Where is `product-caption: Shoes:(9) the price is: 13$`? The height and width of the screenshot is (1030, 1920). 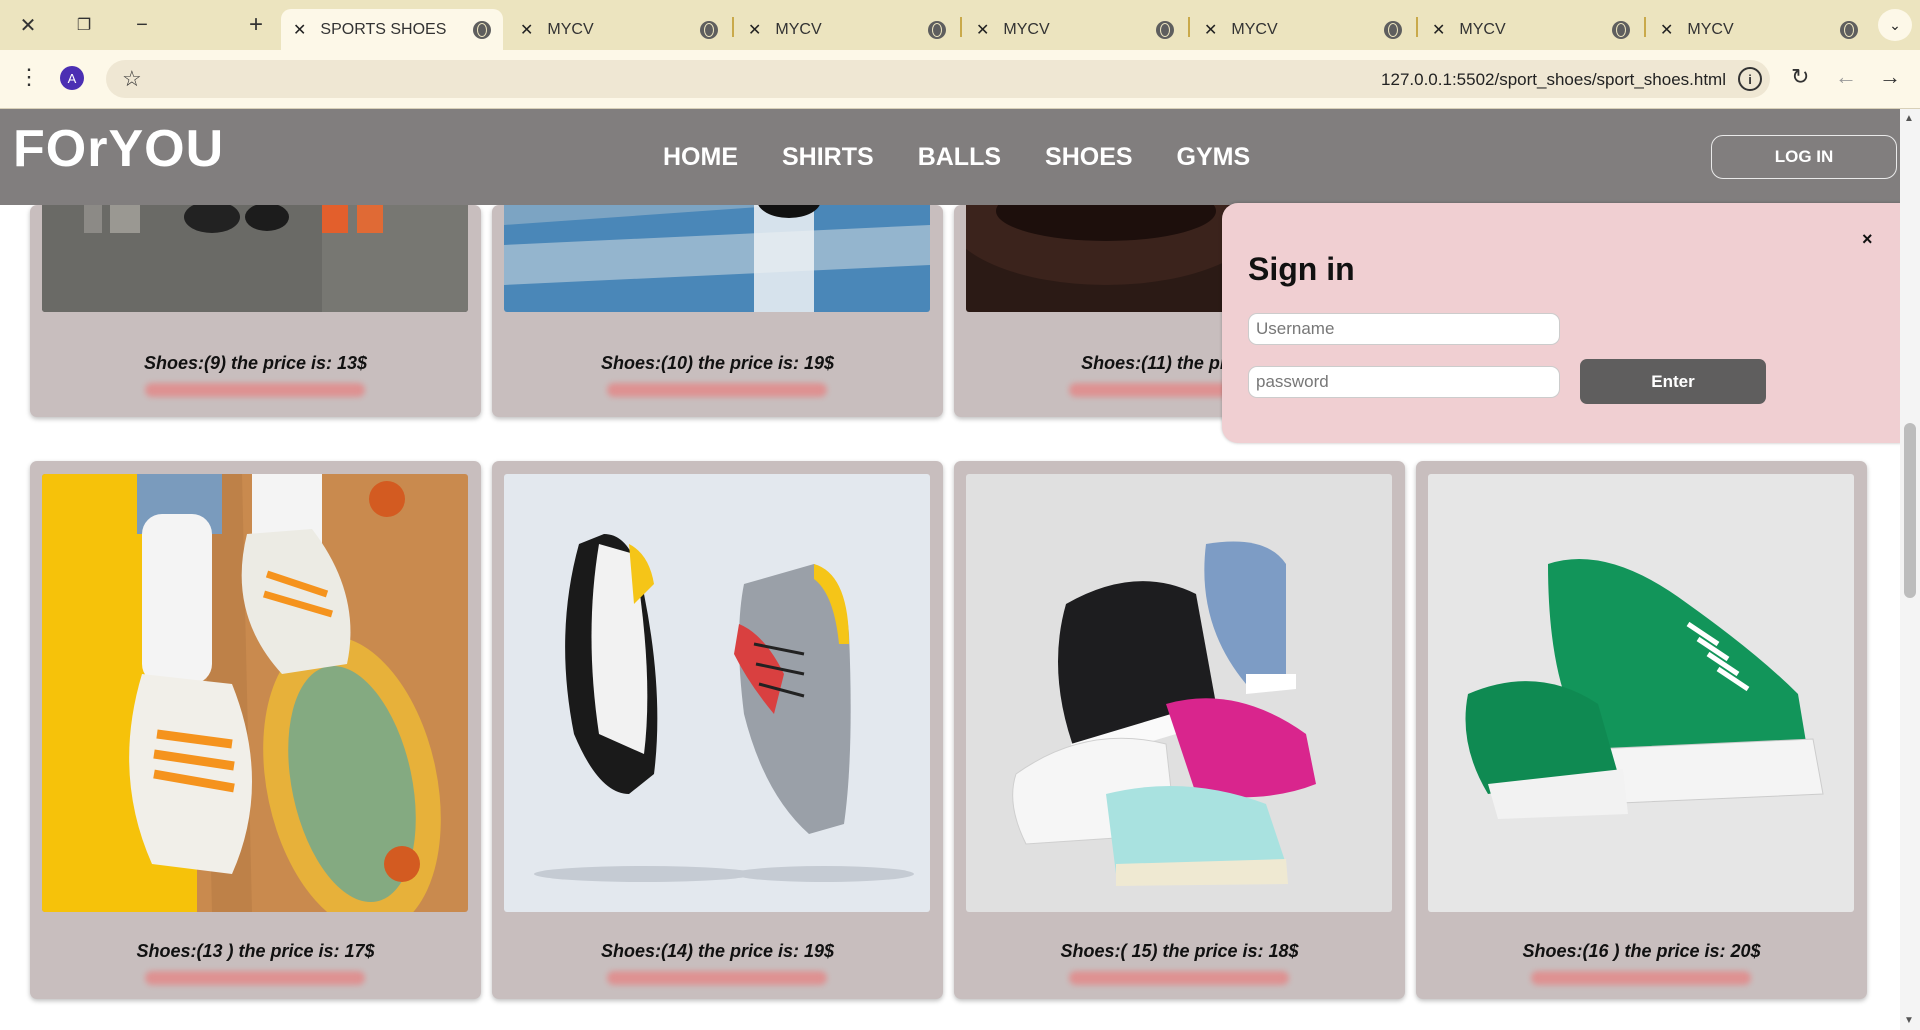 product-caption: Shoes:(9) the price is: 13$ is located at coordinates (255, 363).